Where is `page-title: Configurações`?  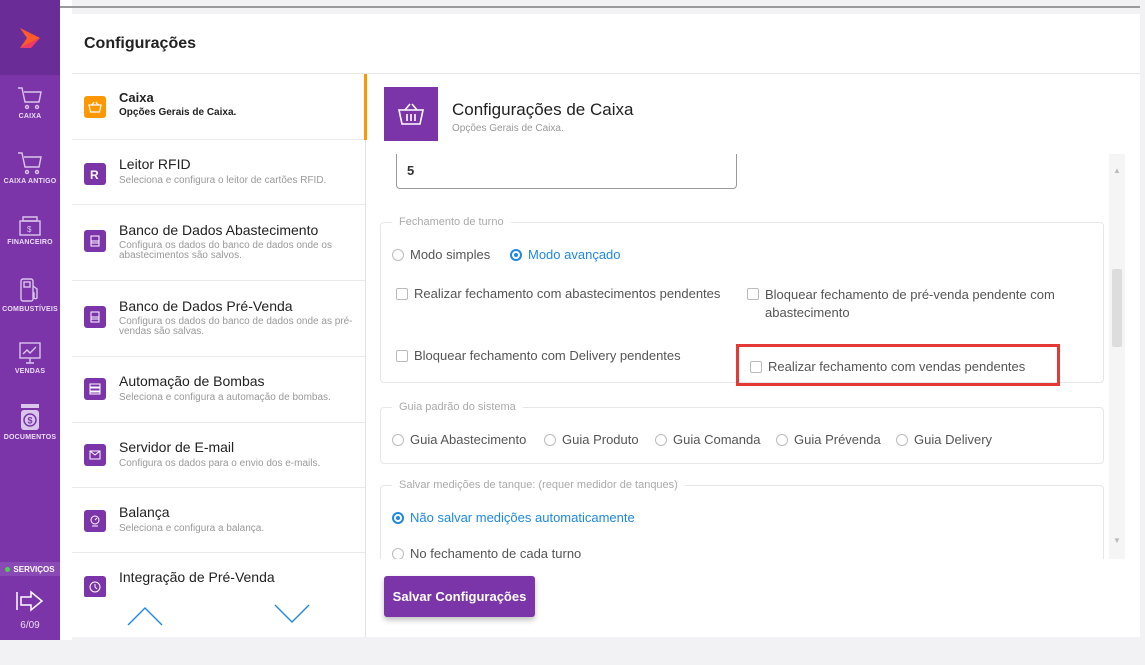 page-title: Configurações is located at coordinates (140, 43).